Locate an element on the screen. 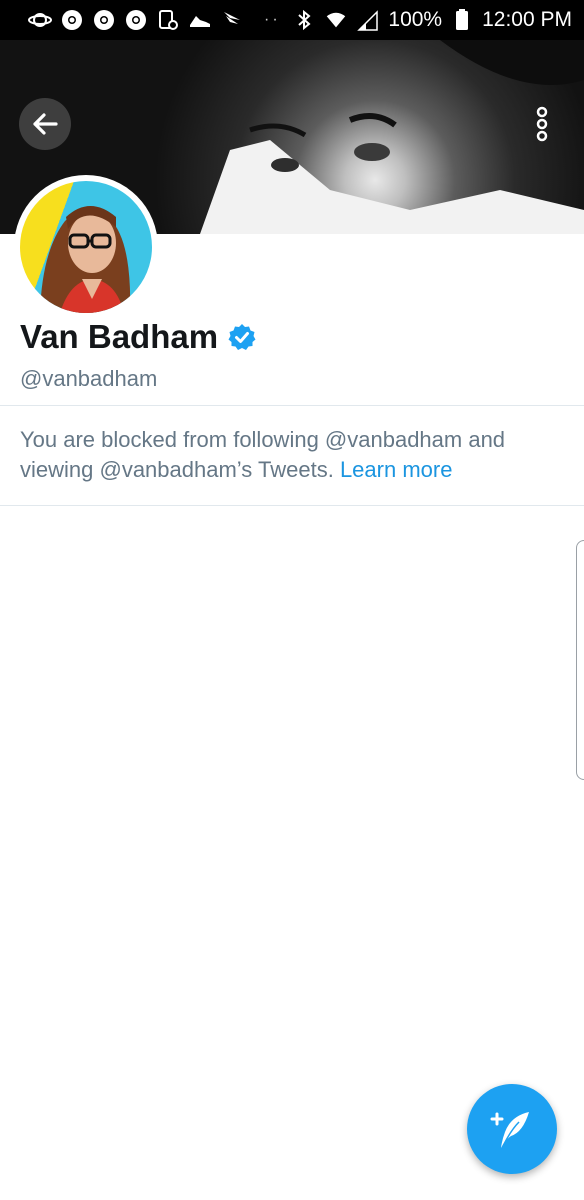 This screenshot has width=584, height=1200. avatar is located at coordinates (86, 247).